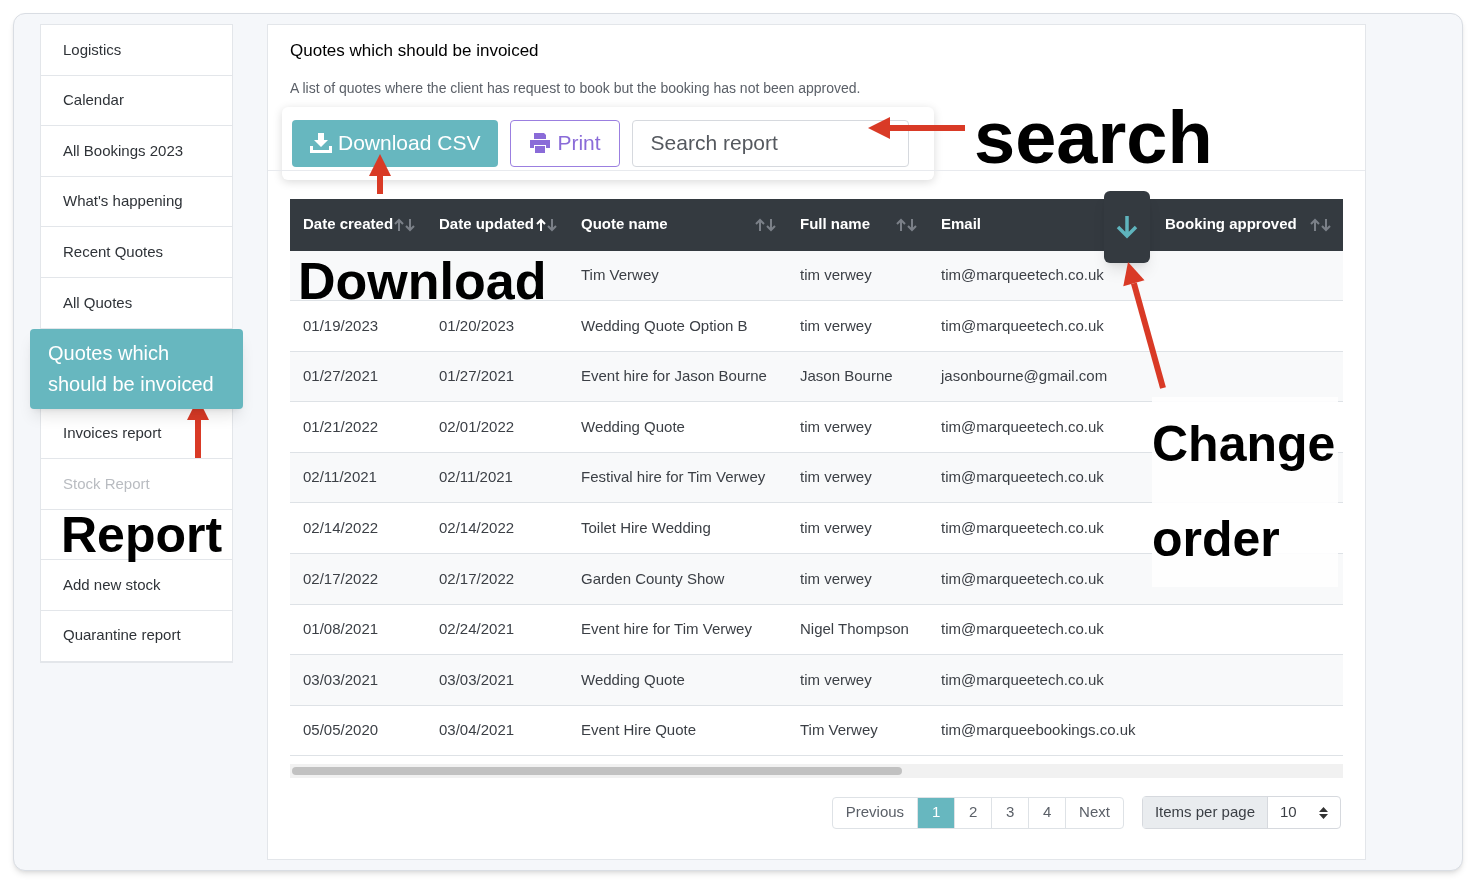  I want to click on column-header: Date created, so click(358, 224).